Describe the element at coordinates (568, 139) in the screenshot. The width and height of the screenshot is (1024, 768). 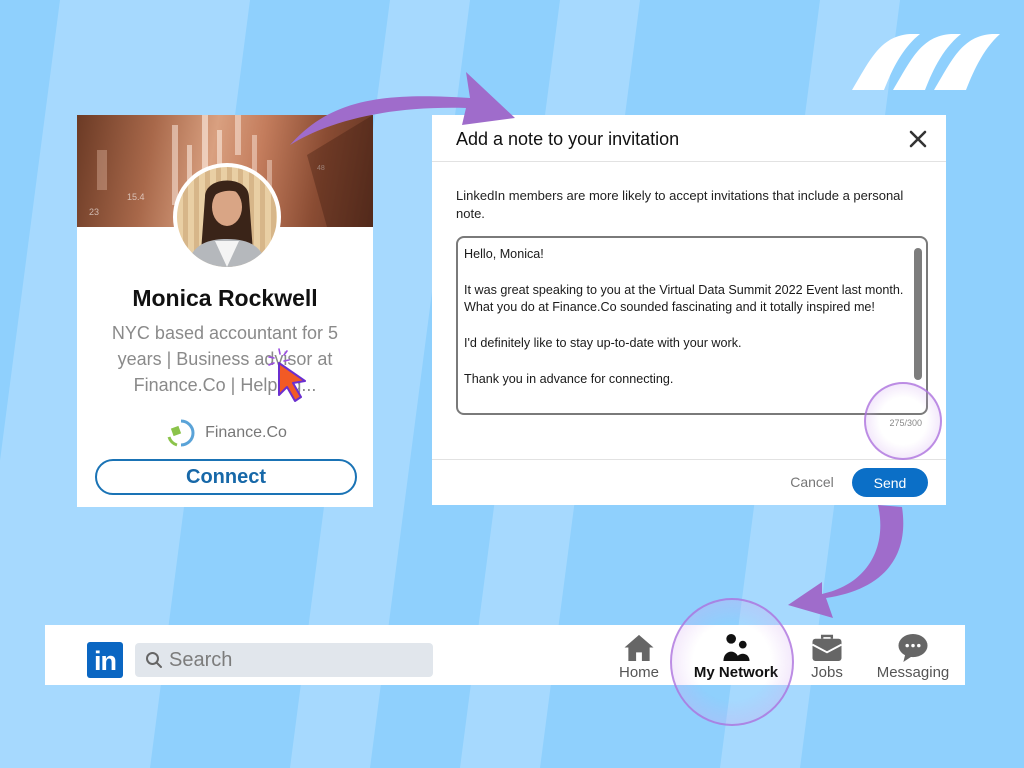
I see `modal-title: Add a note to your invitation` at that location.